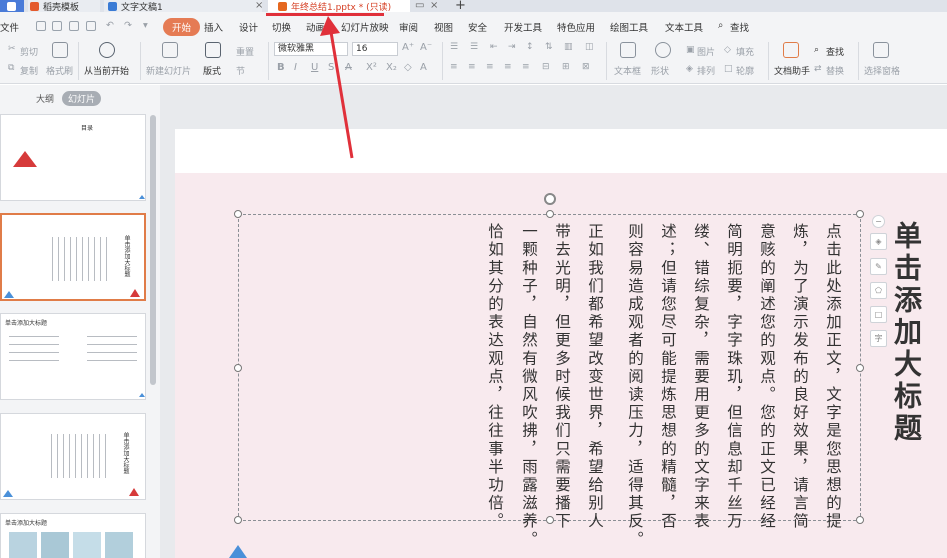 Image resolution: width=947 pixels, height=558 pixels. What do you see at coordinates (128, 25) in the screenshot?
I see `redo-icon: ↷` at bounding box center [128, 25].